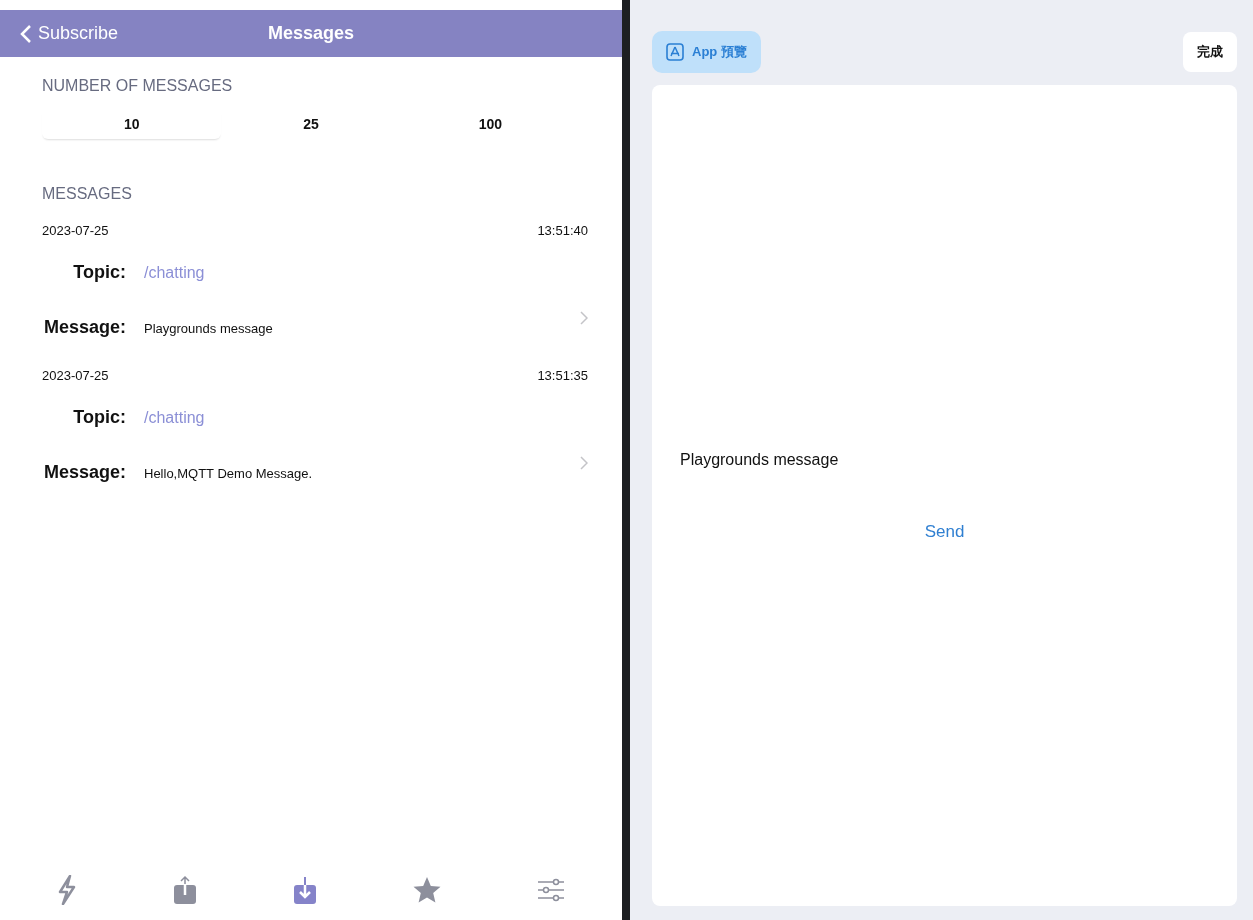  What do you see at coordinates (311, 33) in the screenshot?
I see `screen-title: Messages` at bounding box center [311, 33].